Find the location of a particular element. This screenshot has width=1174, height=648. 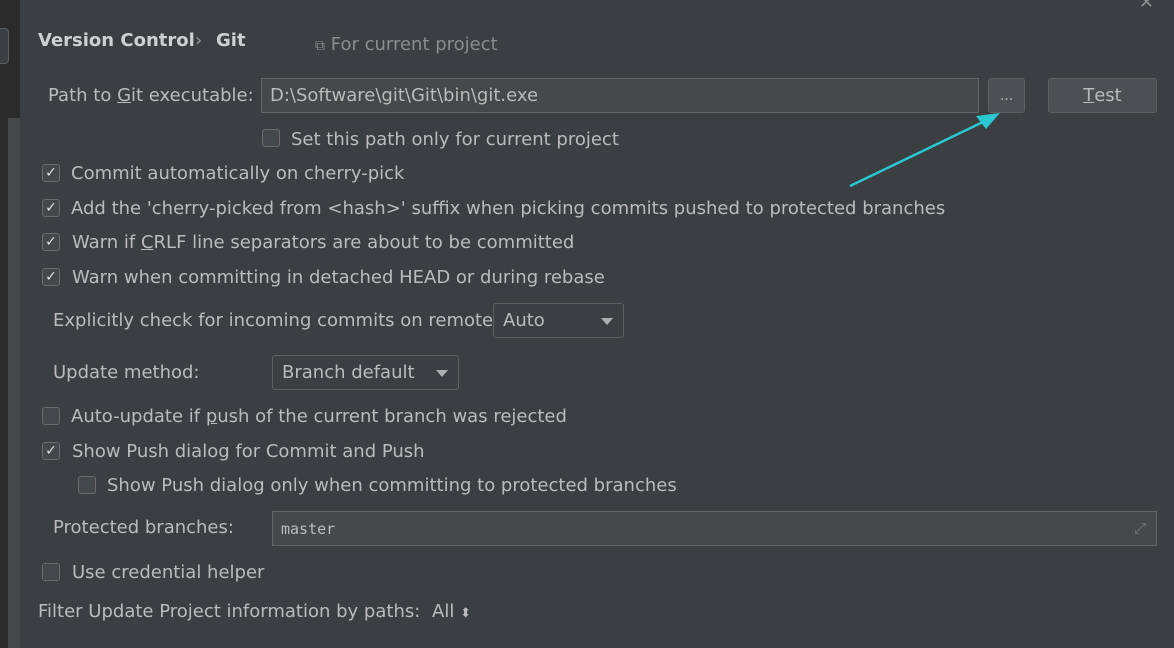

credential-helper-label: Use credential helper is located at coordinates (168, 572).